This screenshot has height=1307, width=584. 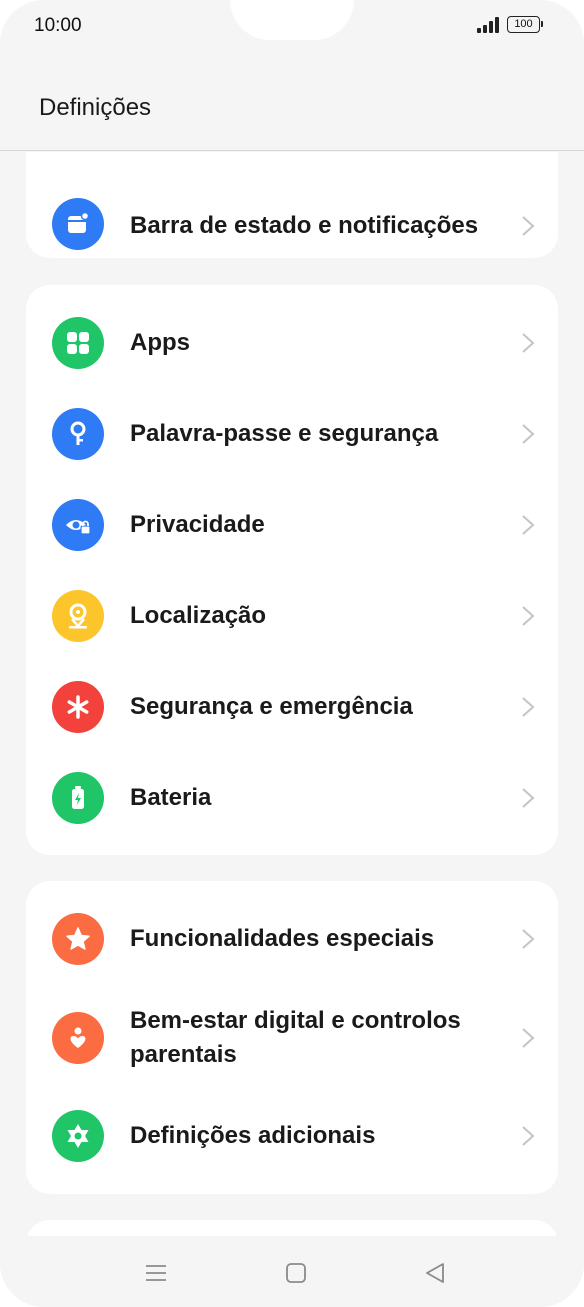 I want to click on menu-button, so click(x=156, y=1273).